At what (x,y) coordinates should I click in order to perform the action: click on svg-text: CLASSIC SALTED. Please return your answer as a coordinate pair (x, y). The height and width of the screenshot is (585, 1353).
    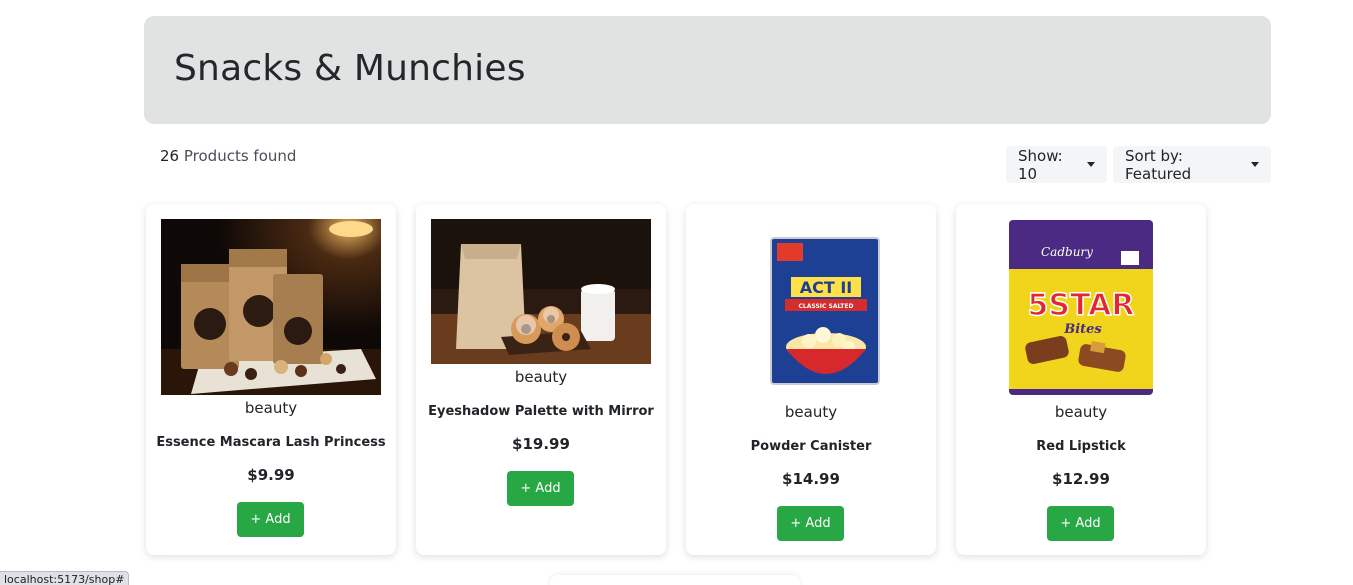
    Looking at the image, I should click on (826, 306).